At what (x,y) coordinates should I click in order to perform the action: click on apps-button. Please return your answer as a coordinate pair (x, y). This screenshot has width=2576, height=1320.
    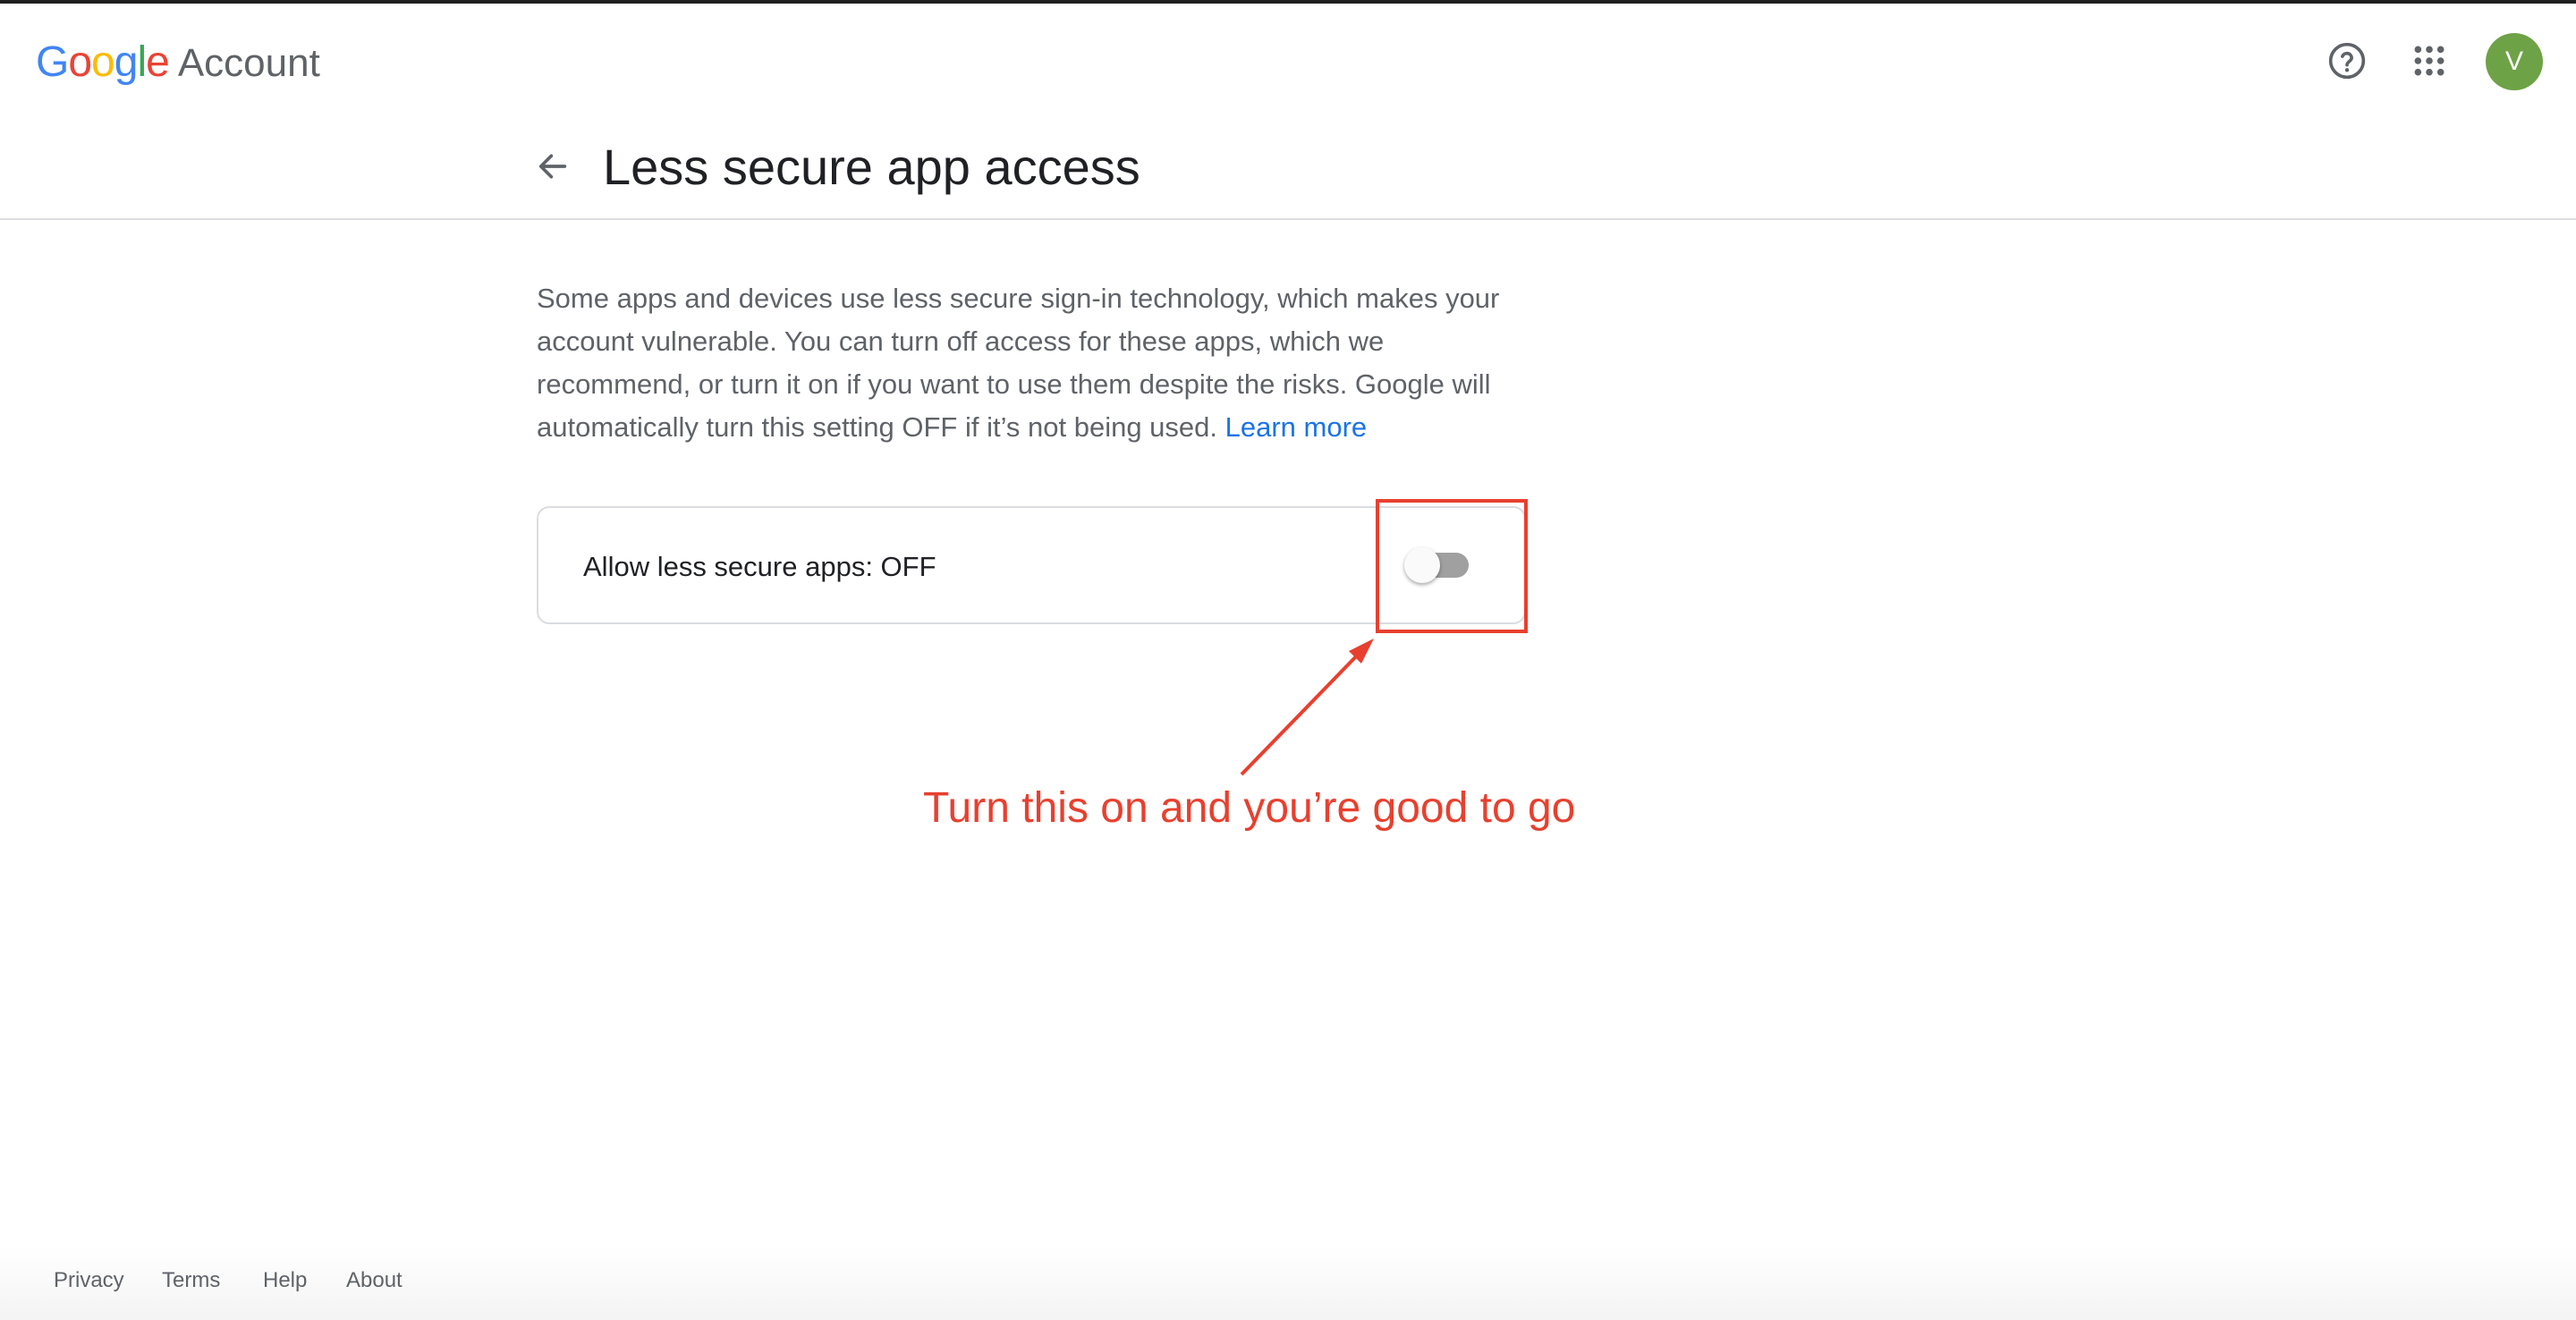
    Looking at the image, I should click on (2429, 61).